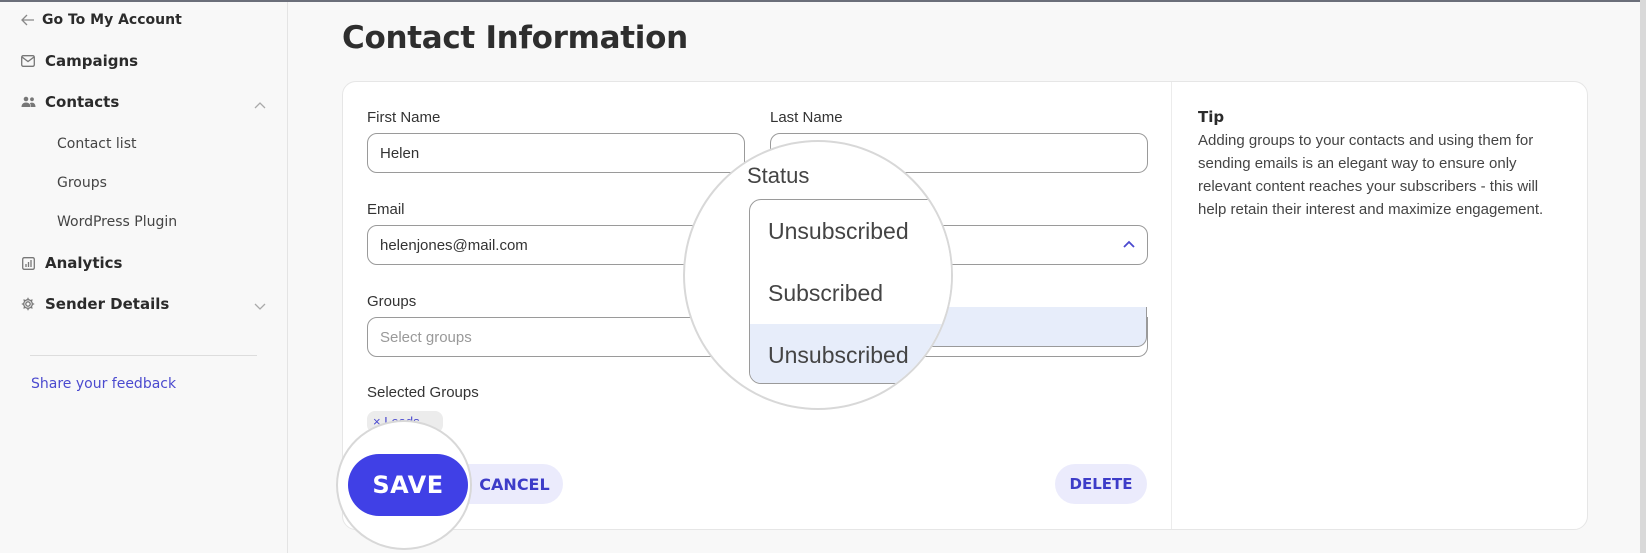 The width and height of the screenshot is (1646, 553). What do you see at coordinates (408, 485) in the screenshot?
I see `save-button: SAVE` at bounding box center [408, 485].